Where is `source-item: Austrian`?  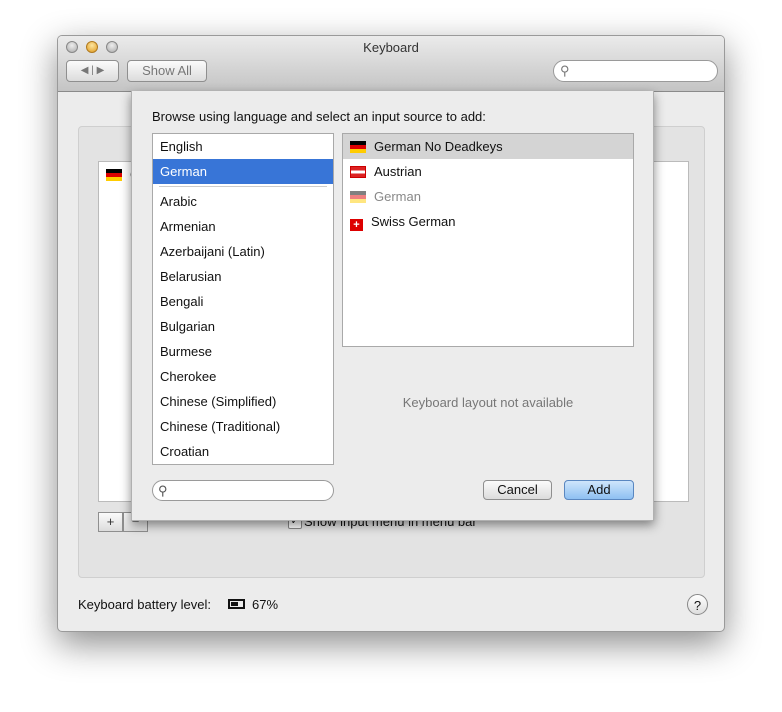 source-item: Austrian is located at coordinates (488, 171).